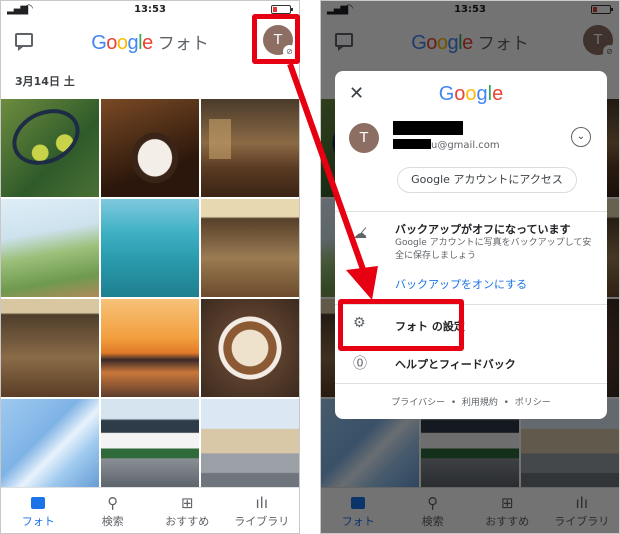  Describe the element at coordinates (418, 403) in the screenshot. I see `privacy-link: プライバシー` at that location.